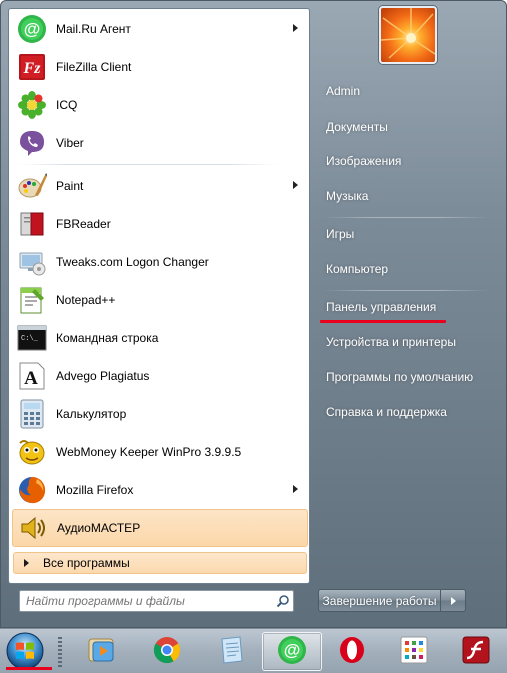  Describe the element at coordinates (160, 528) in the screenshot. I see `program-audiomaster: АудиоМАСТЕР` at that location.